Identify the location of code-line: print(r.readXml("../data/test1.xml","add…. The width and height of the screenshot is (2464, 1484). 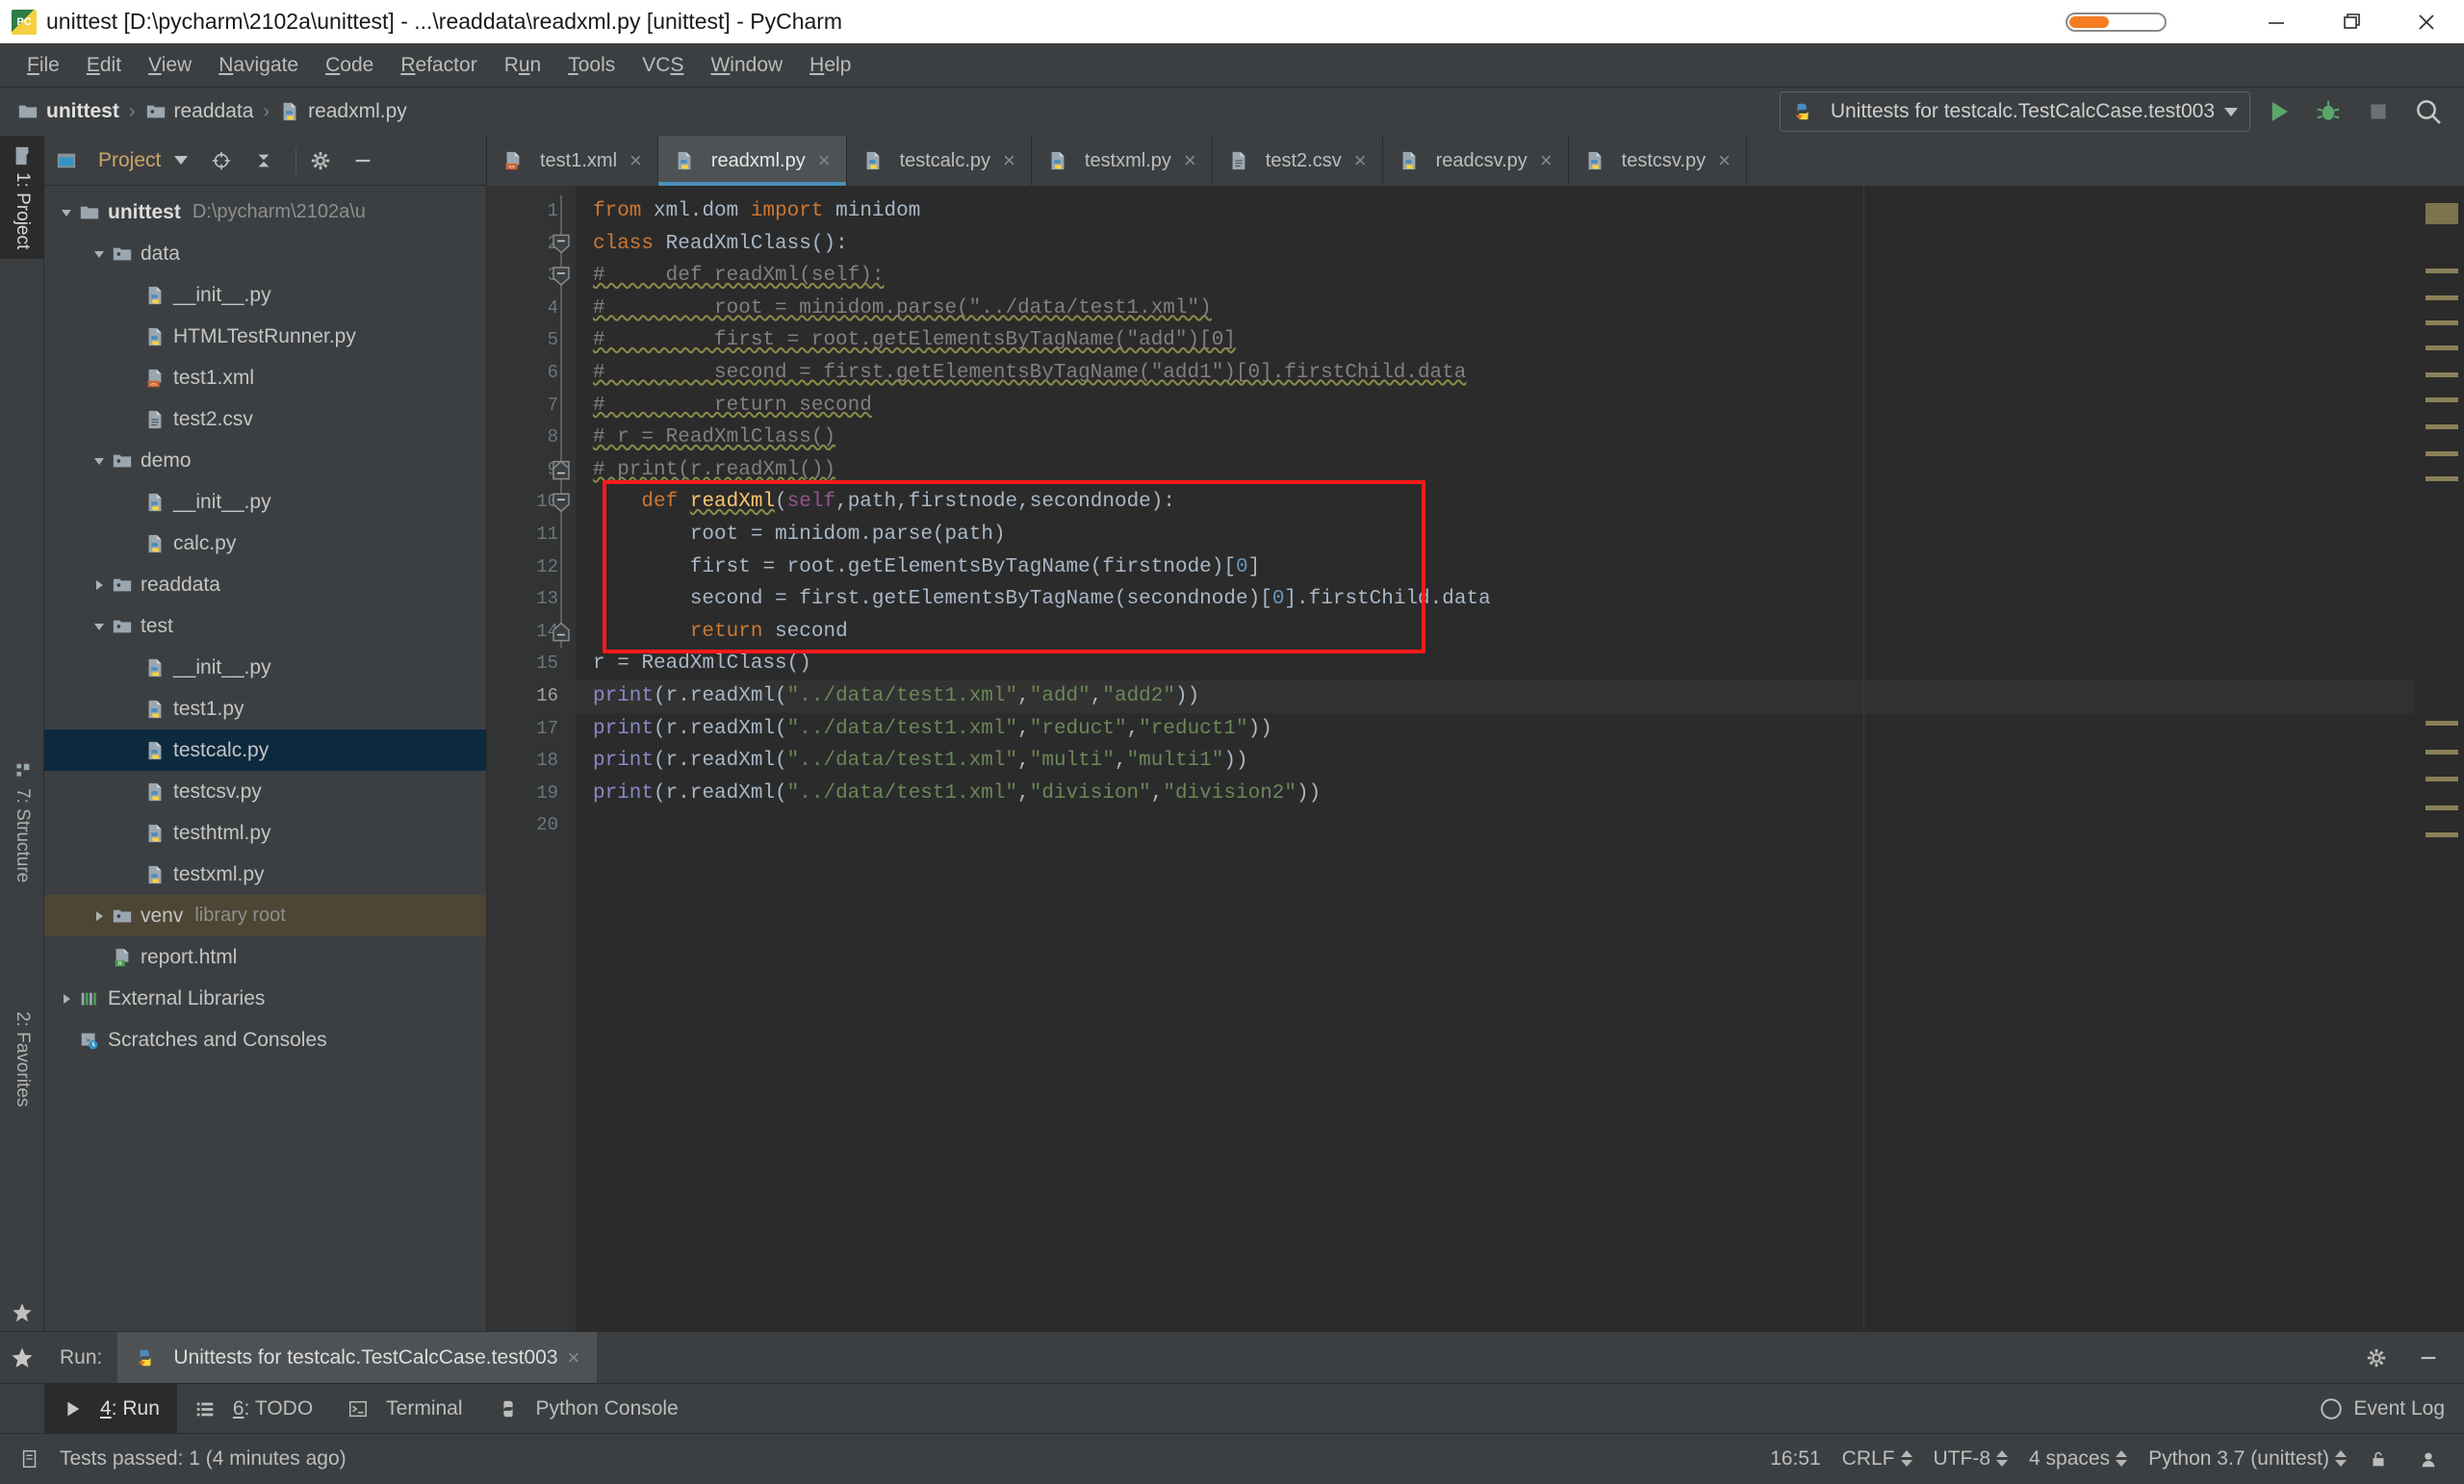
(1495, 696).